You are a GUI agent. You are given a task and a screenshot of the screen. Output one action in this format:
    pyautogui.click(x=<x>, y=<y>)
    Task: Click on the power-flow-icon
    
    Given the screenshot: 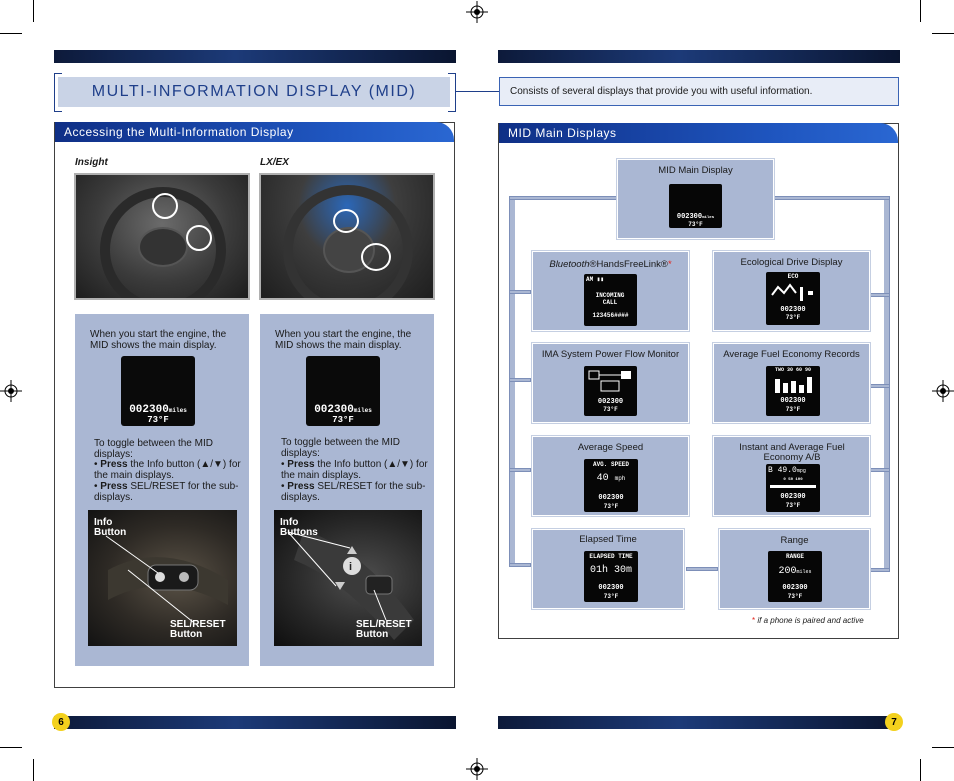 What is the action you would take?
    pyautogui.click(x=609, y=381)
    